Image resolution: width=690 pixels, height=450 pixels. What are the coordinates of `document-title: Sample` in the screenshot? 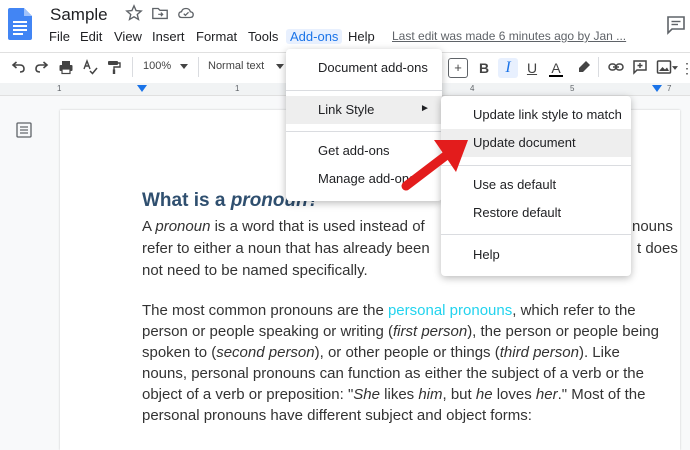 It's located at (79, 15).